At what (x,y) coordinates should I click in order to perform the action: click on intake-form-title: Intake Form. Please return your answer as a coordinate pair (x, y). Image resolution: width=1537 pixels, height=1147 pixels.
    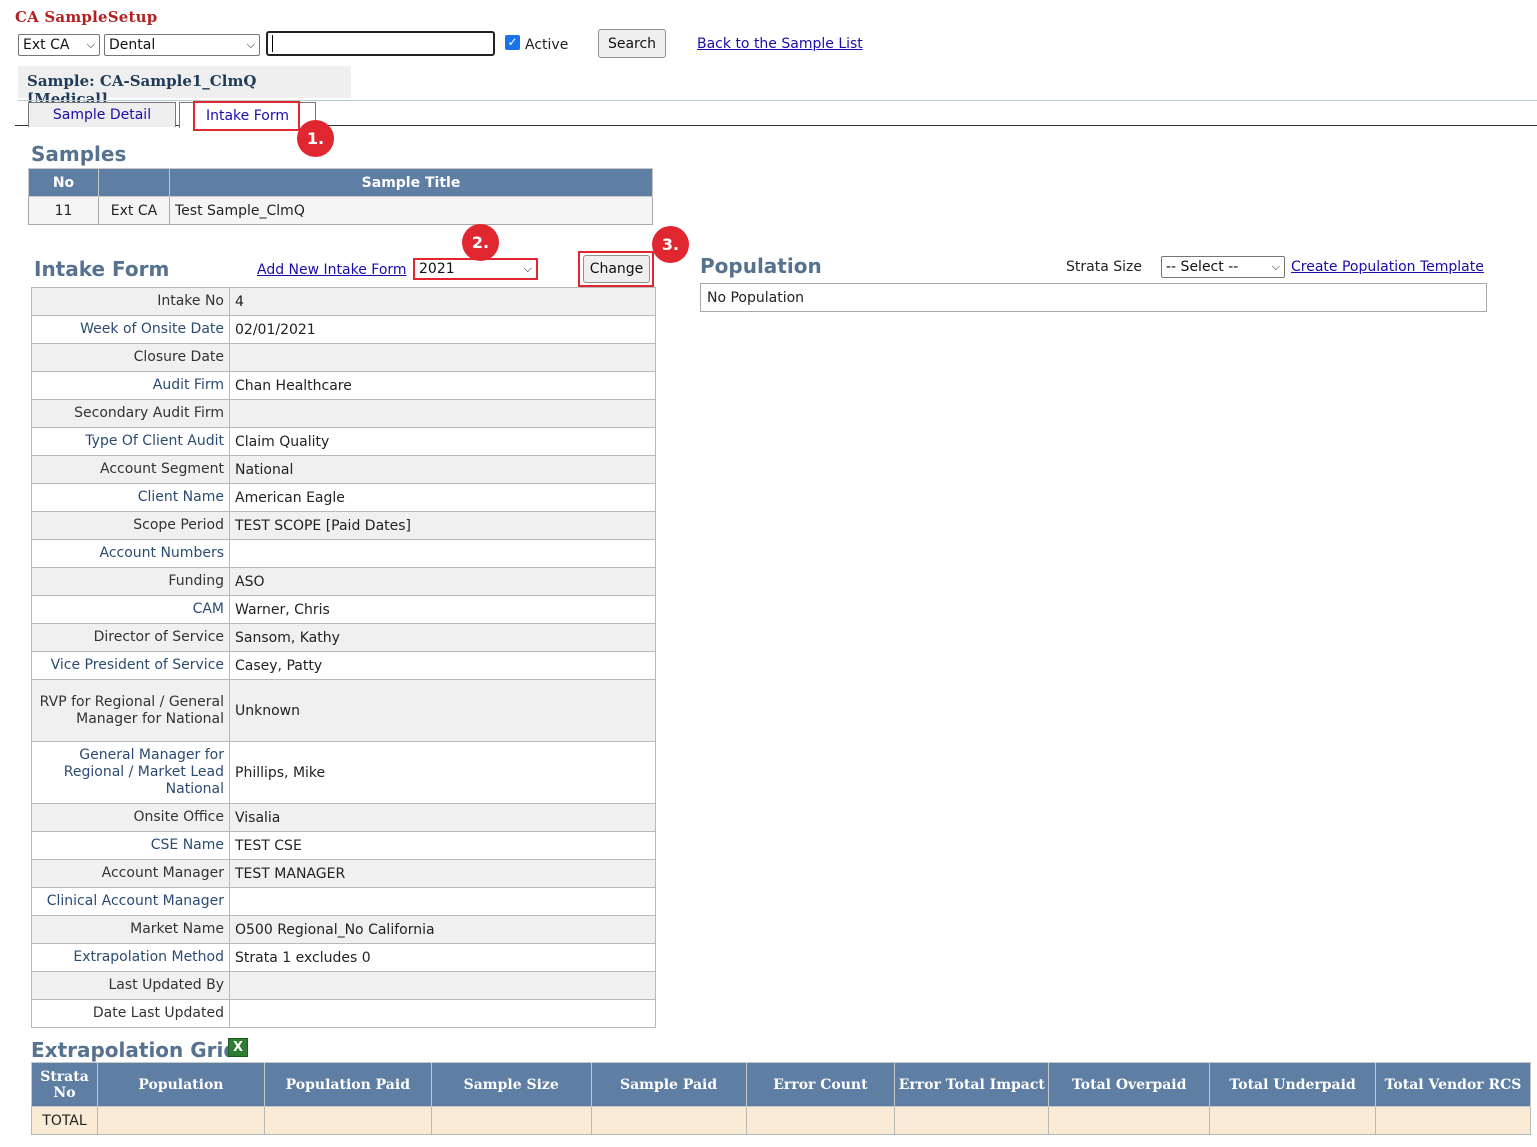
    Looking at the image, I should click on (102, 269).